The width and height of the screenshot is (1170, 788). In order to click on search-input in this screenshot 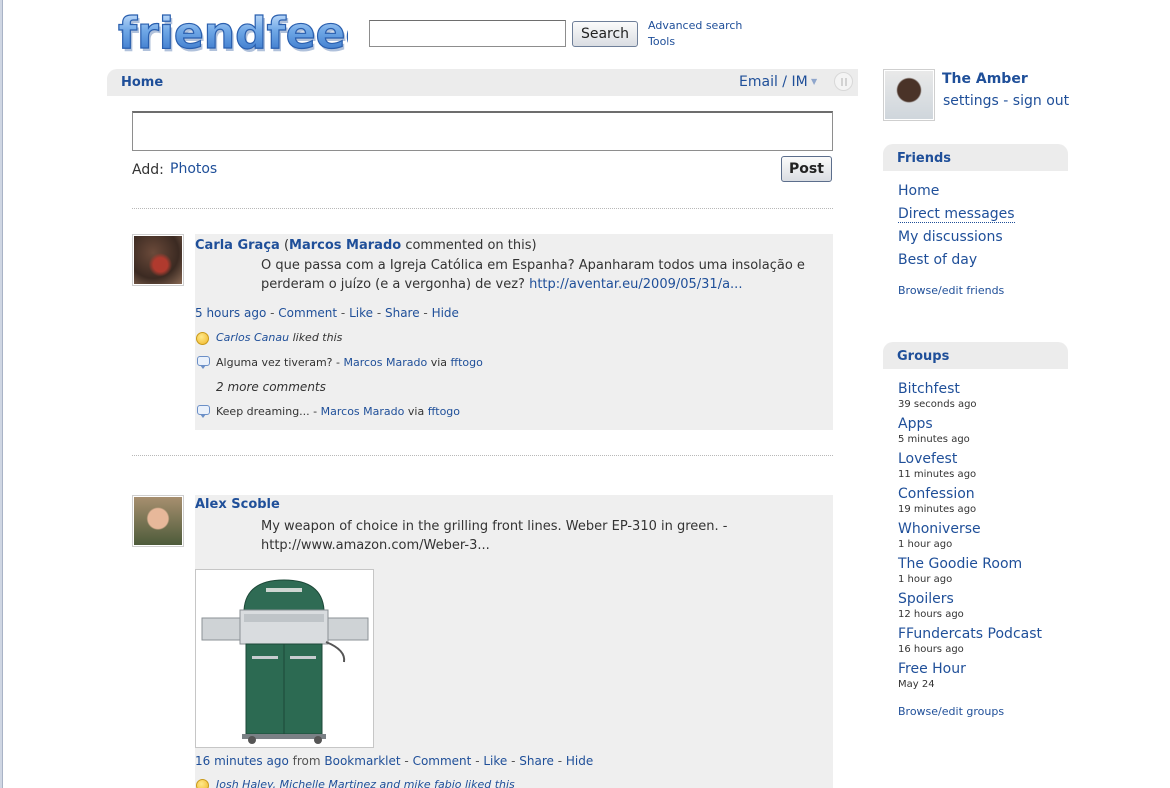, I will do `click(467, 33)`.